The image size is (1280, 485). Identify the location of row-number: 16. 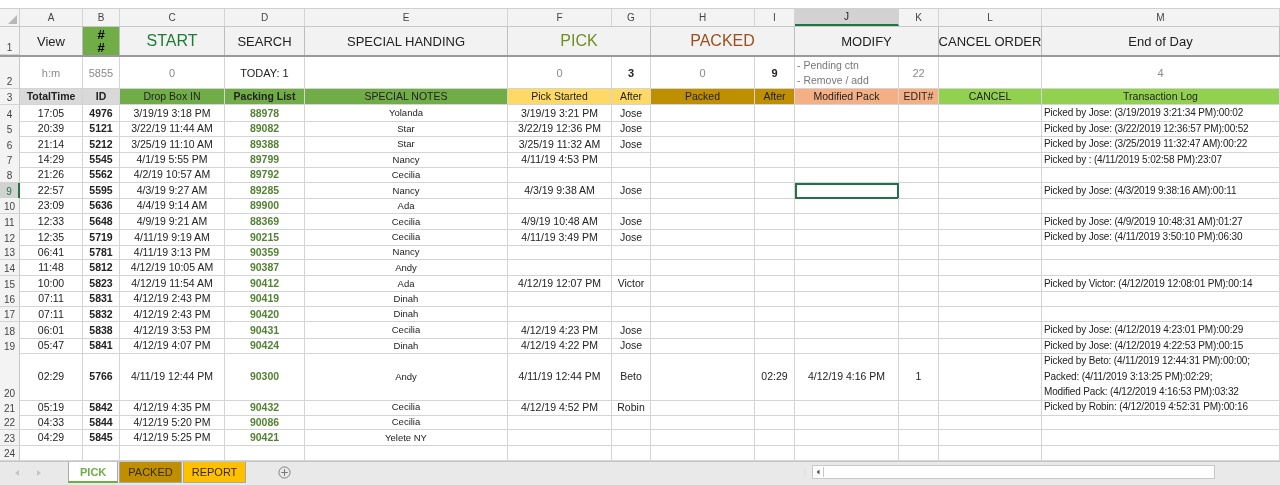
(10, 299).